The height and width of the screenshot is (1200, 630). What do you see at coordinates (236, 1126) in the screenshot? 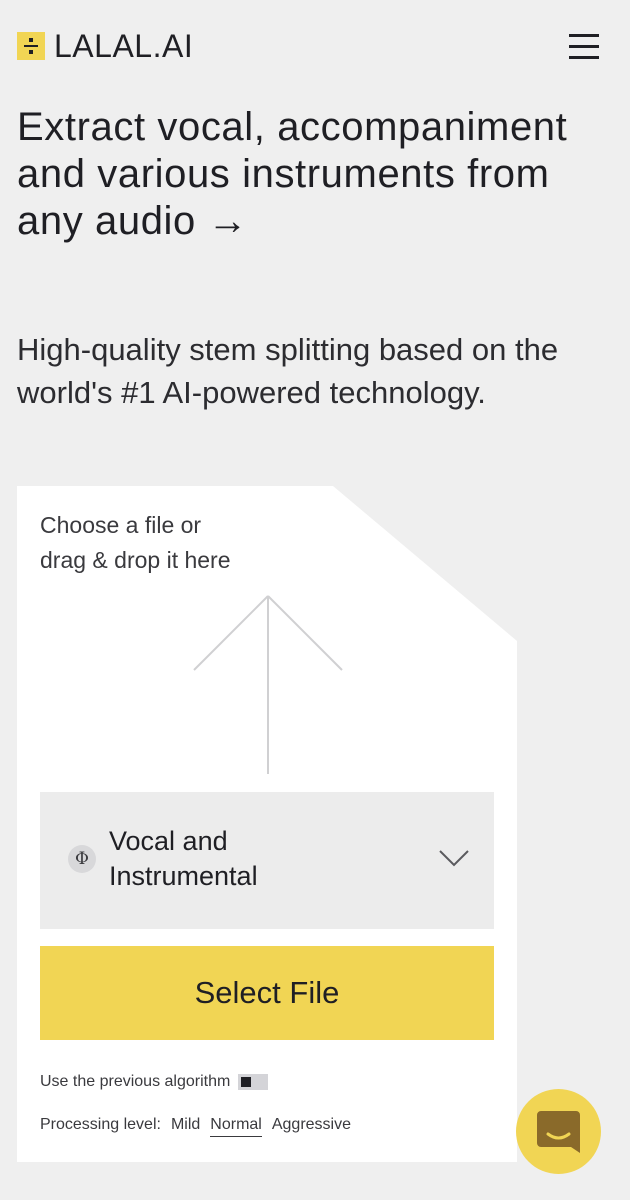
I see `processing-level-normal: Normal` at bounding box center [236, 1126].